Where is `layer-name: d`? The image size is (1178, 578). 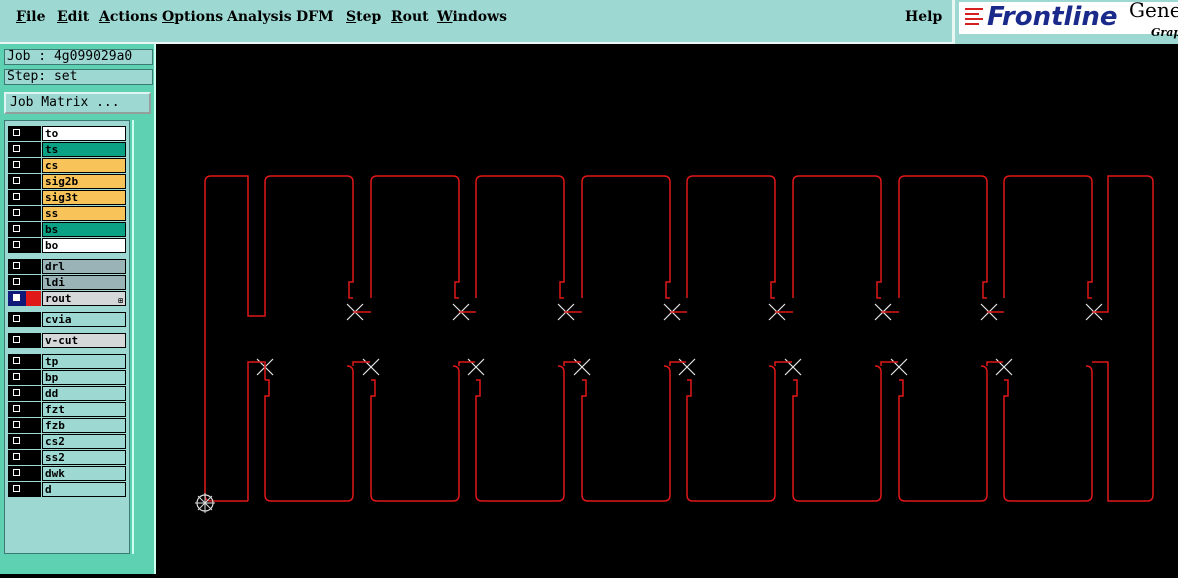 layer-name: d is located at coordinates (84, 489).